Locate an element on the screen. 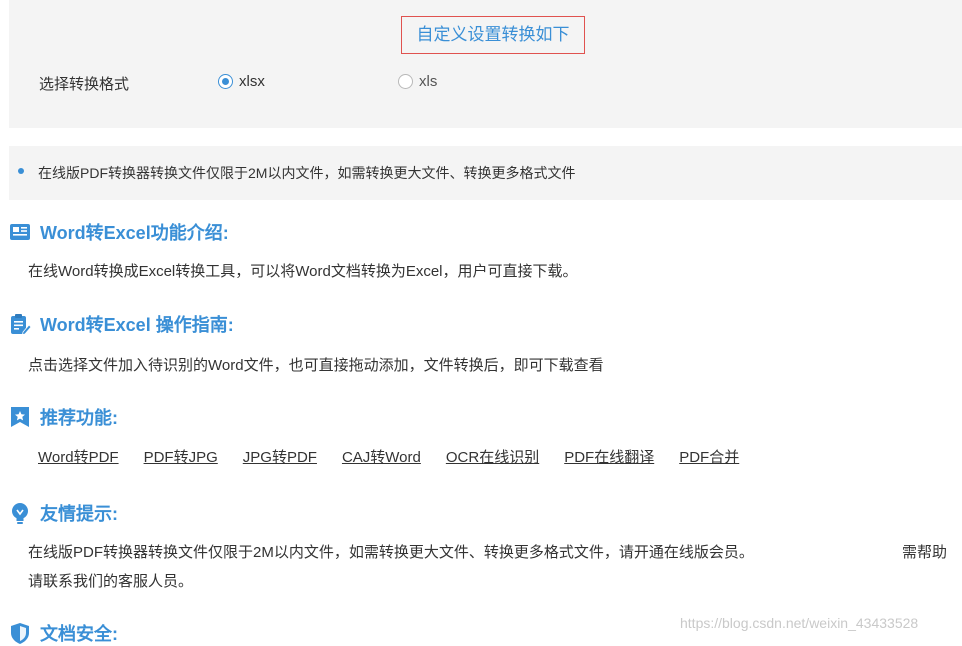  section-title: 文档安全: is located at coordinates (79, 634).